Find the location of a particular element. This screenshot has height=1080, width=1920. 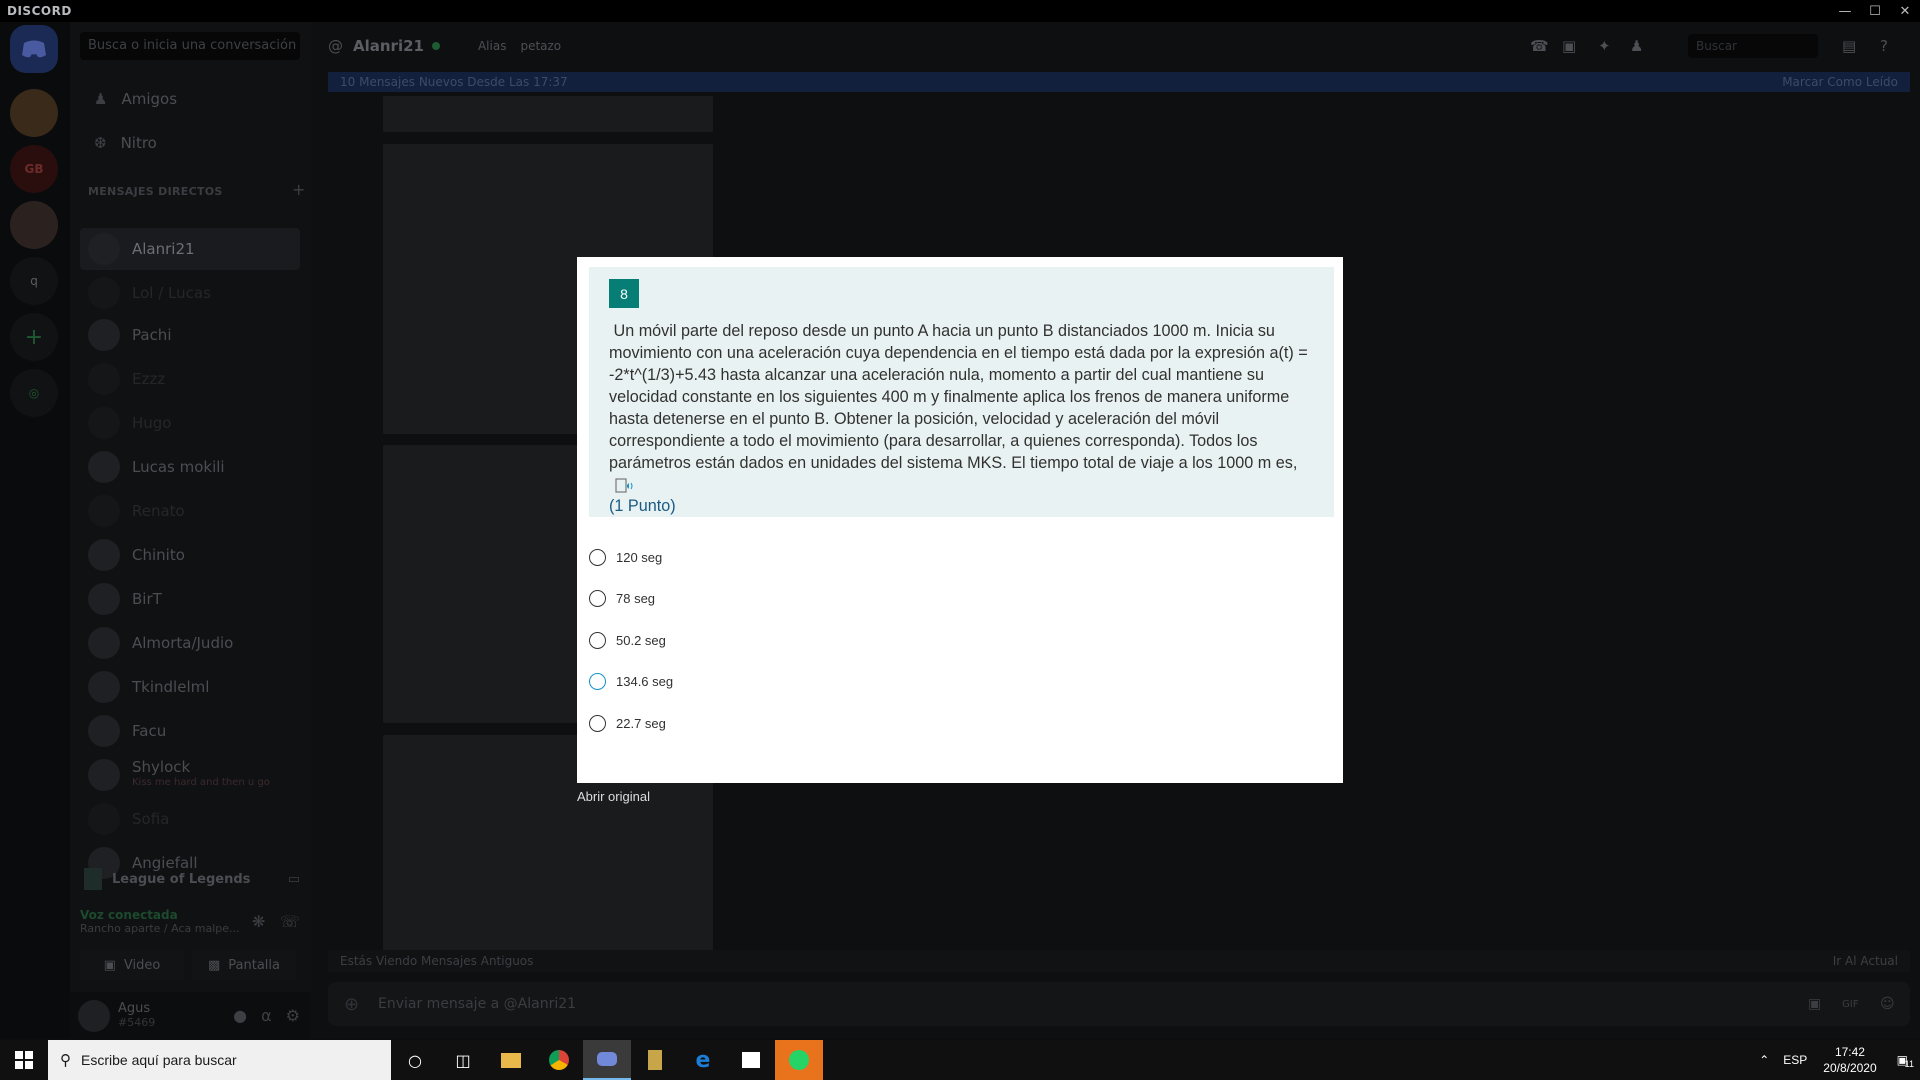

task-view-icon: ◫ is located at coordinates (463, 1060).